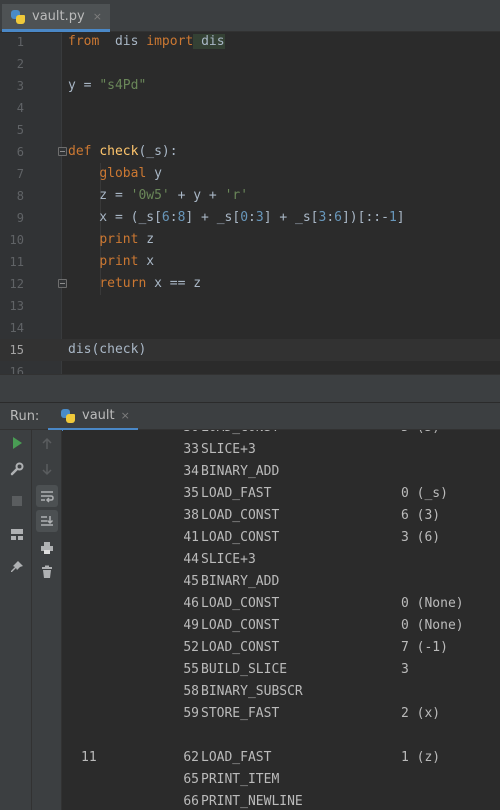 Image resolution: width=500 pixels, height=810 pixels. I want to click on line-number: 2, so click(20, 64).